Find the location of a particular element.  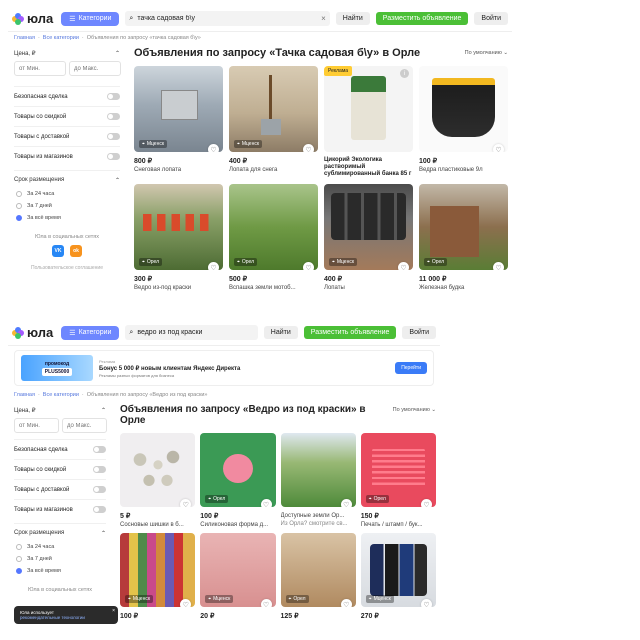

discount-toggle-row: Товары со скидкой is located at coordinates (60, 469).